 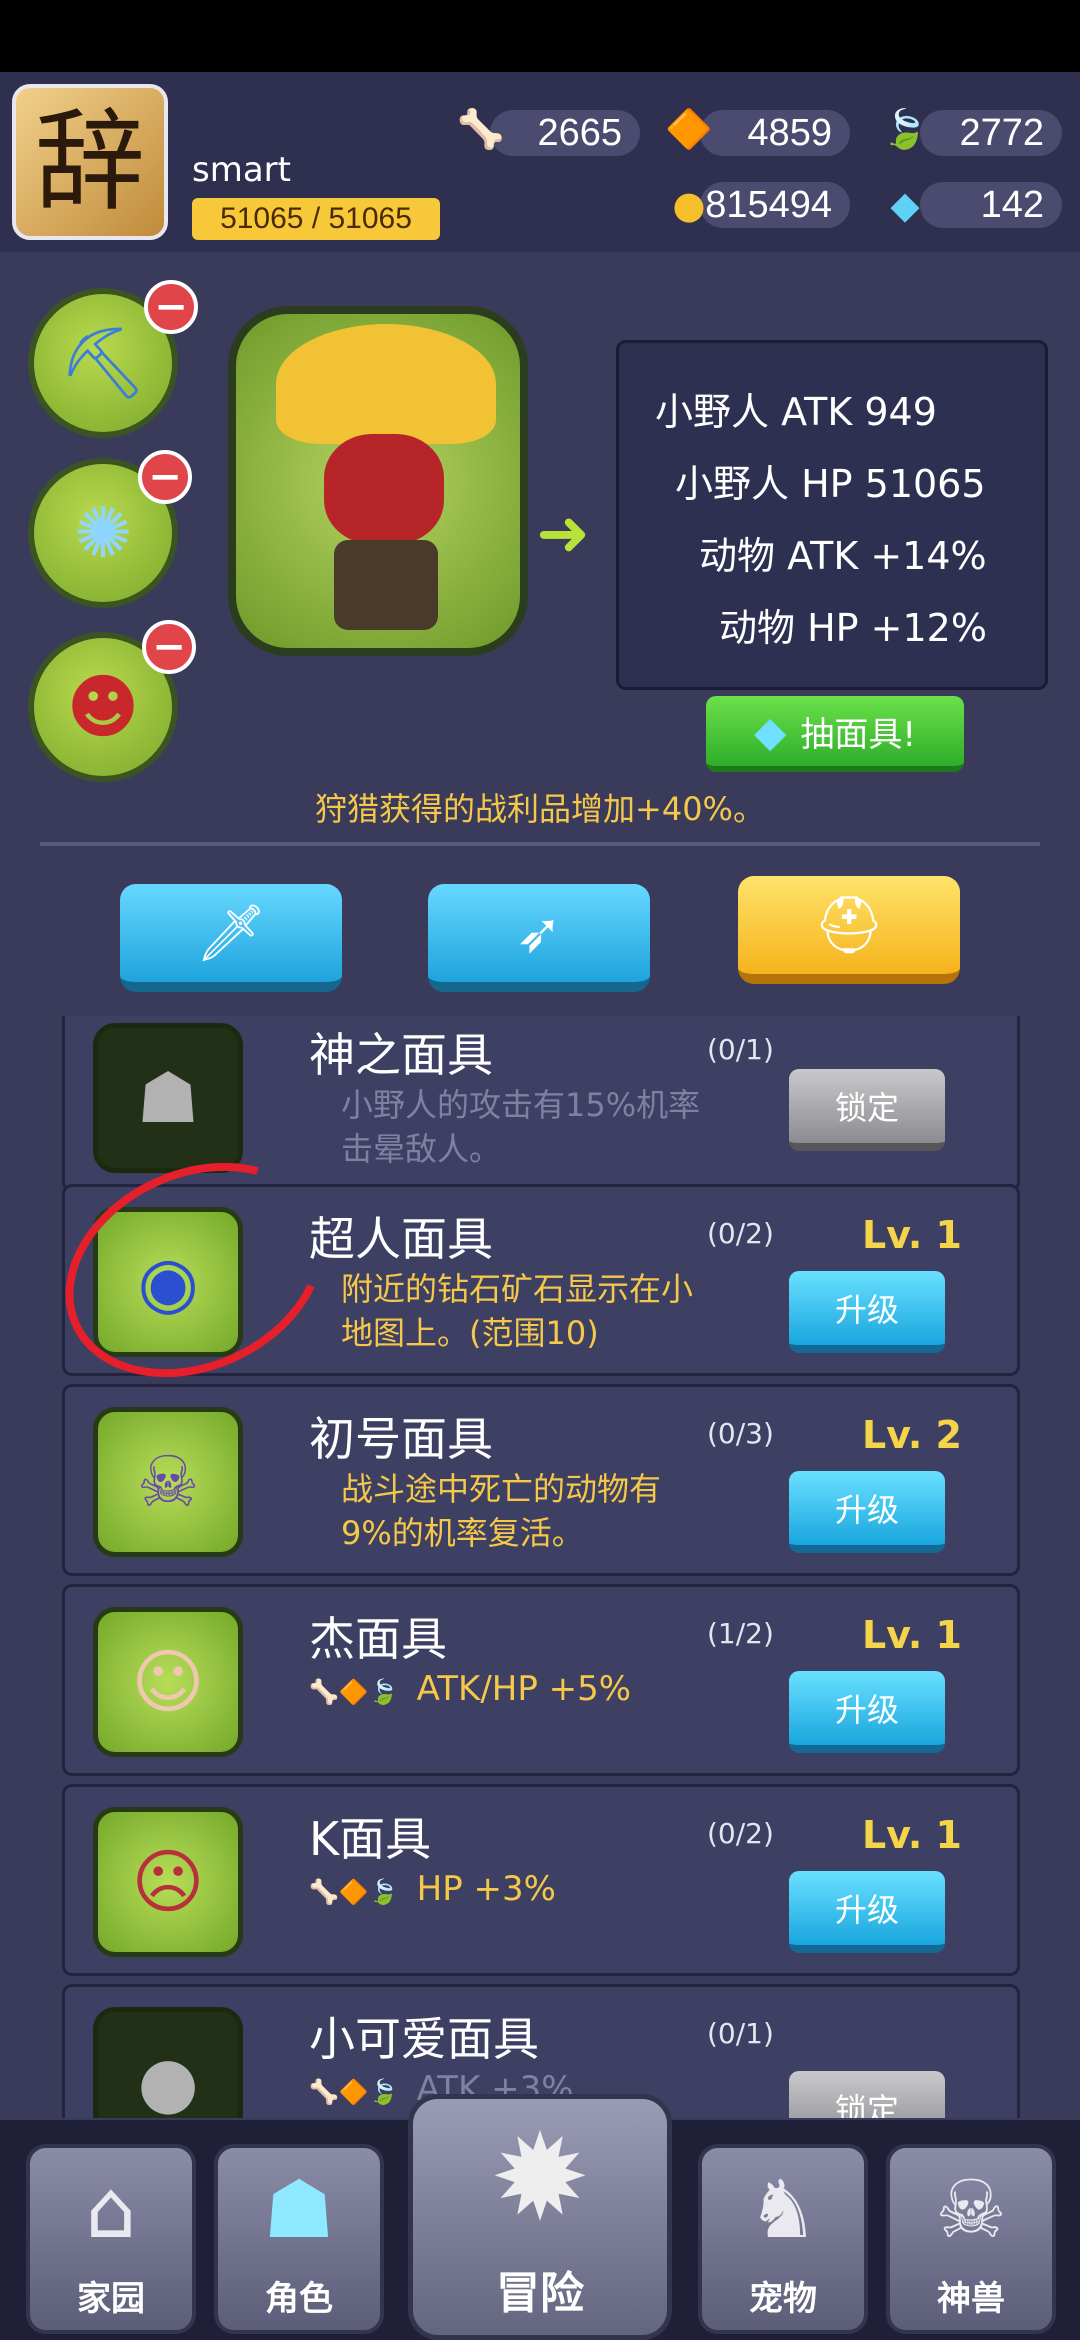 I want to click on stat-hp: 小野人 HP 51065, so click(x=830, y=484).